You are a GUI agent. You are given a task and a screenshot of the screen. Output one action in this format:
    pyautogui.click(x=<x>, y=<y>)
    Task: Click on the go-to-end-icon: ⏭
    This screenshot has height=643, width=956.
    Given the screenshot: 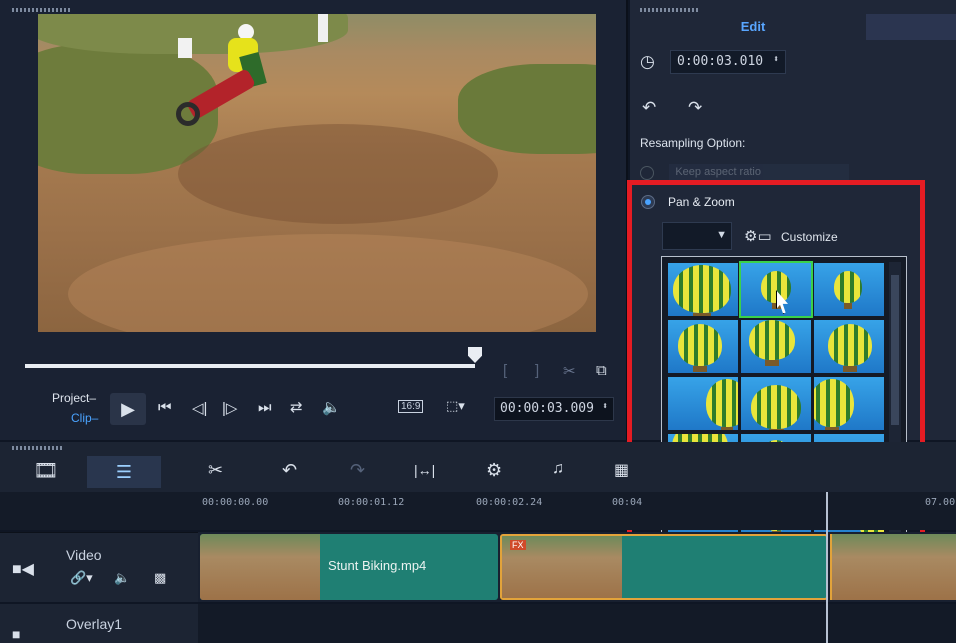 What is the action you would take?
    pyautogui.click(x=265, y=407)
    